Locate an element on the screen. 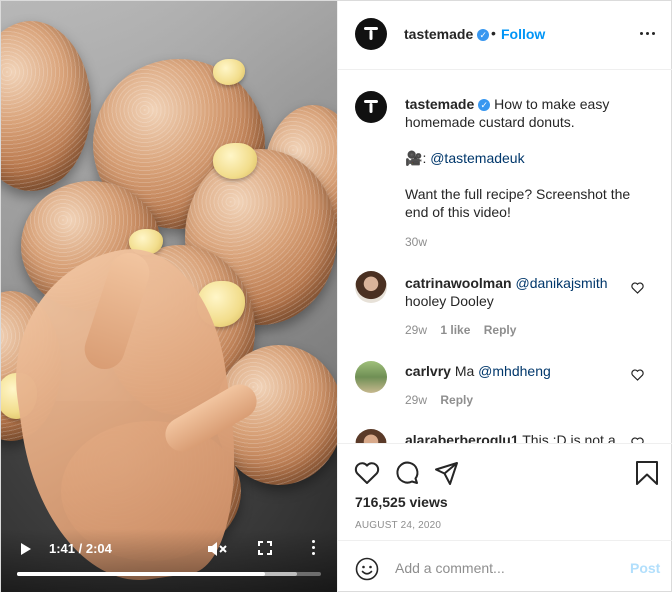 This screenshot has width=672, height=592. header-username-text: tastemade is located at coordinates (439, 34).